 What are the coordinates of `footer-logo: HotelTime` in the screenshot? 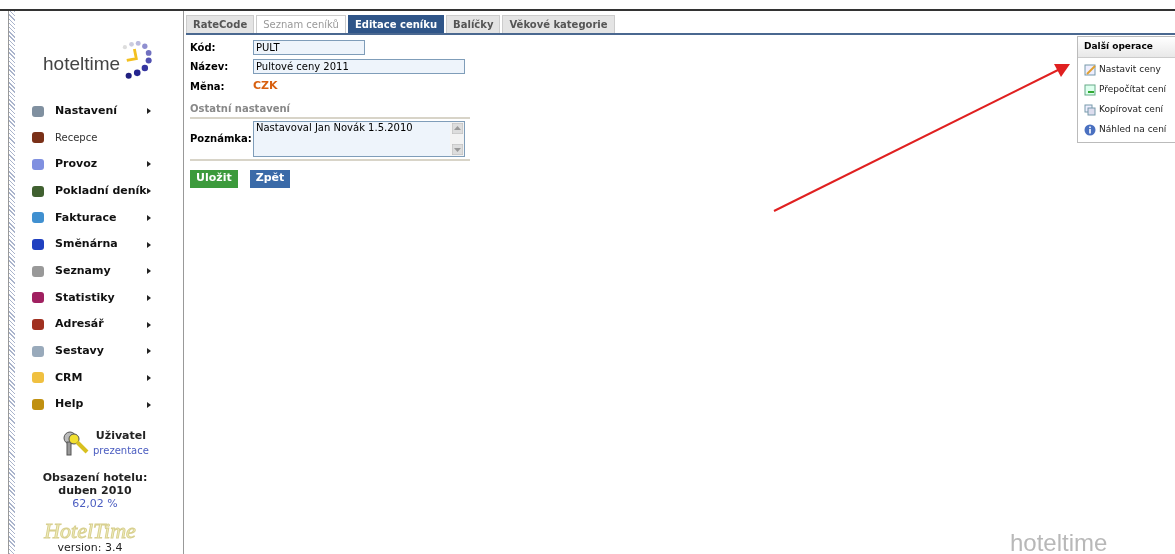 It's located at (90, 531).